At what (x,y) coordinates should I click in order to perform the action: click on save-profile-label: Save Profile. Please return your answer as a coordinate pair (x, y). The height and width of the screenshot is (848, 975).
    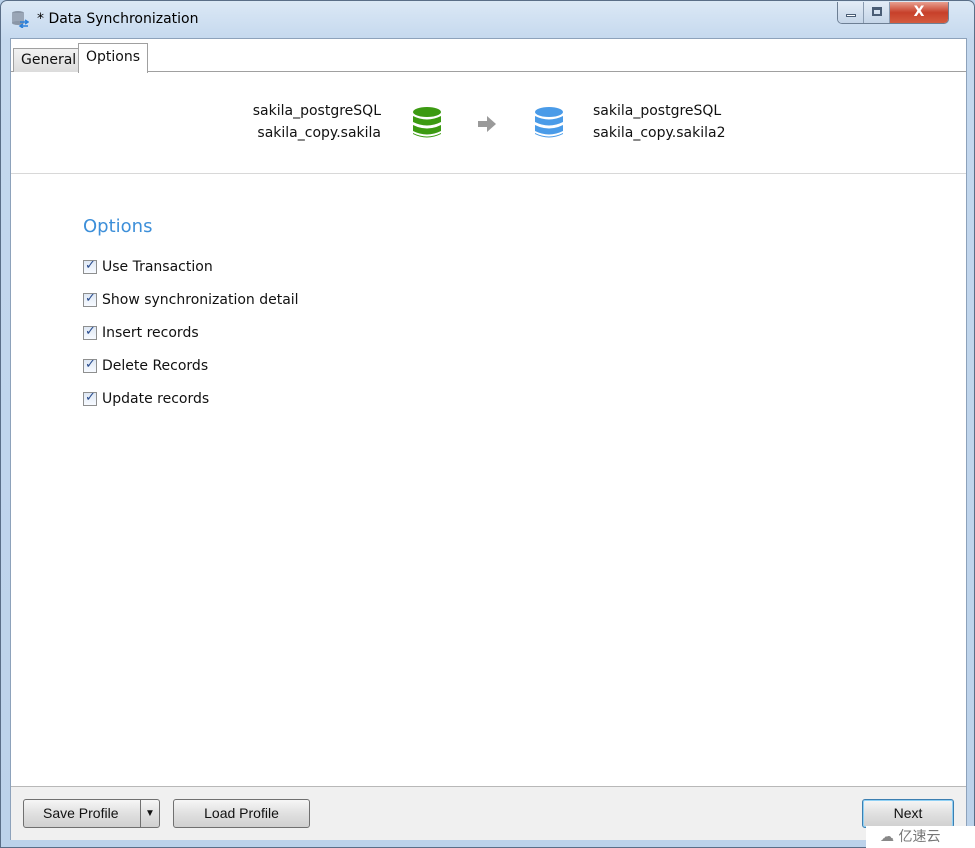
    Looking at the image, I should click on (81, 813).